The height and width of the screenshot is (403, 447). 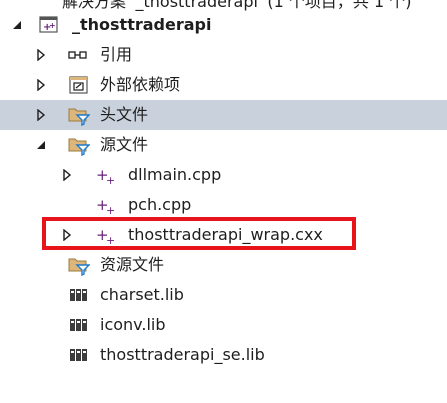 I want to click on resource-files-label: 资源文件, so click(x=132, y=264).